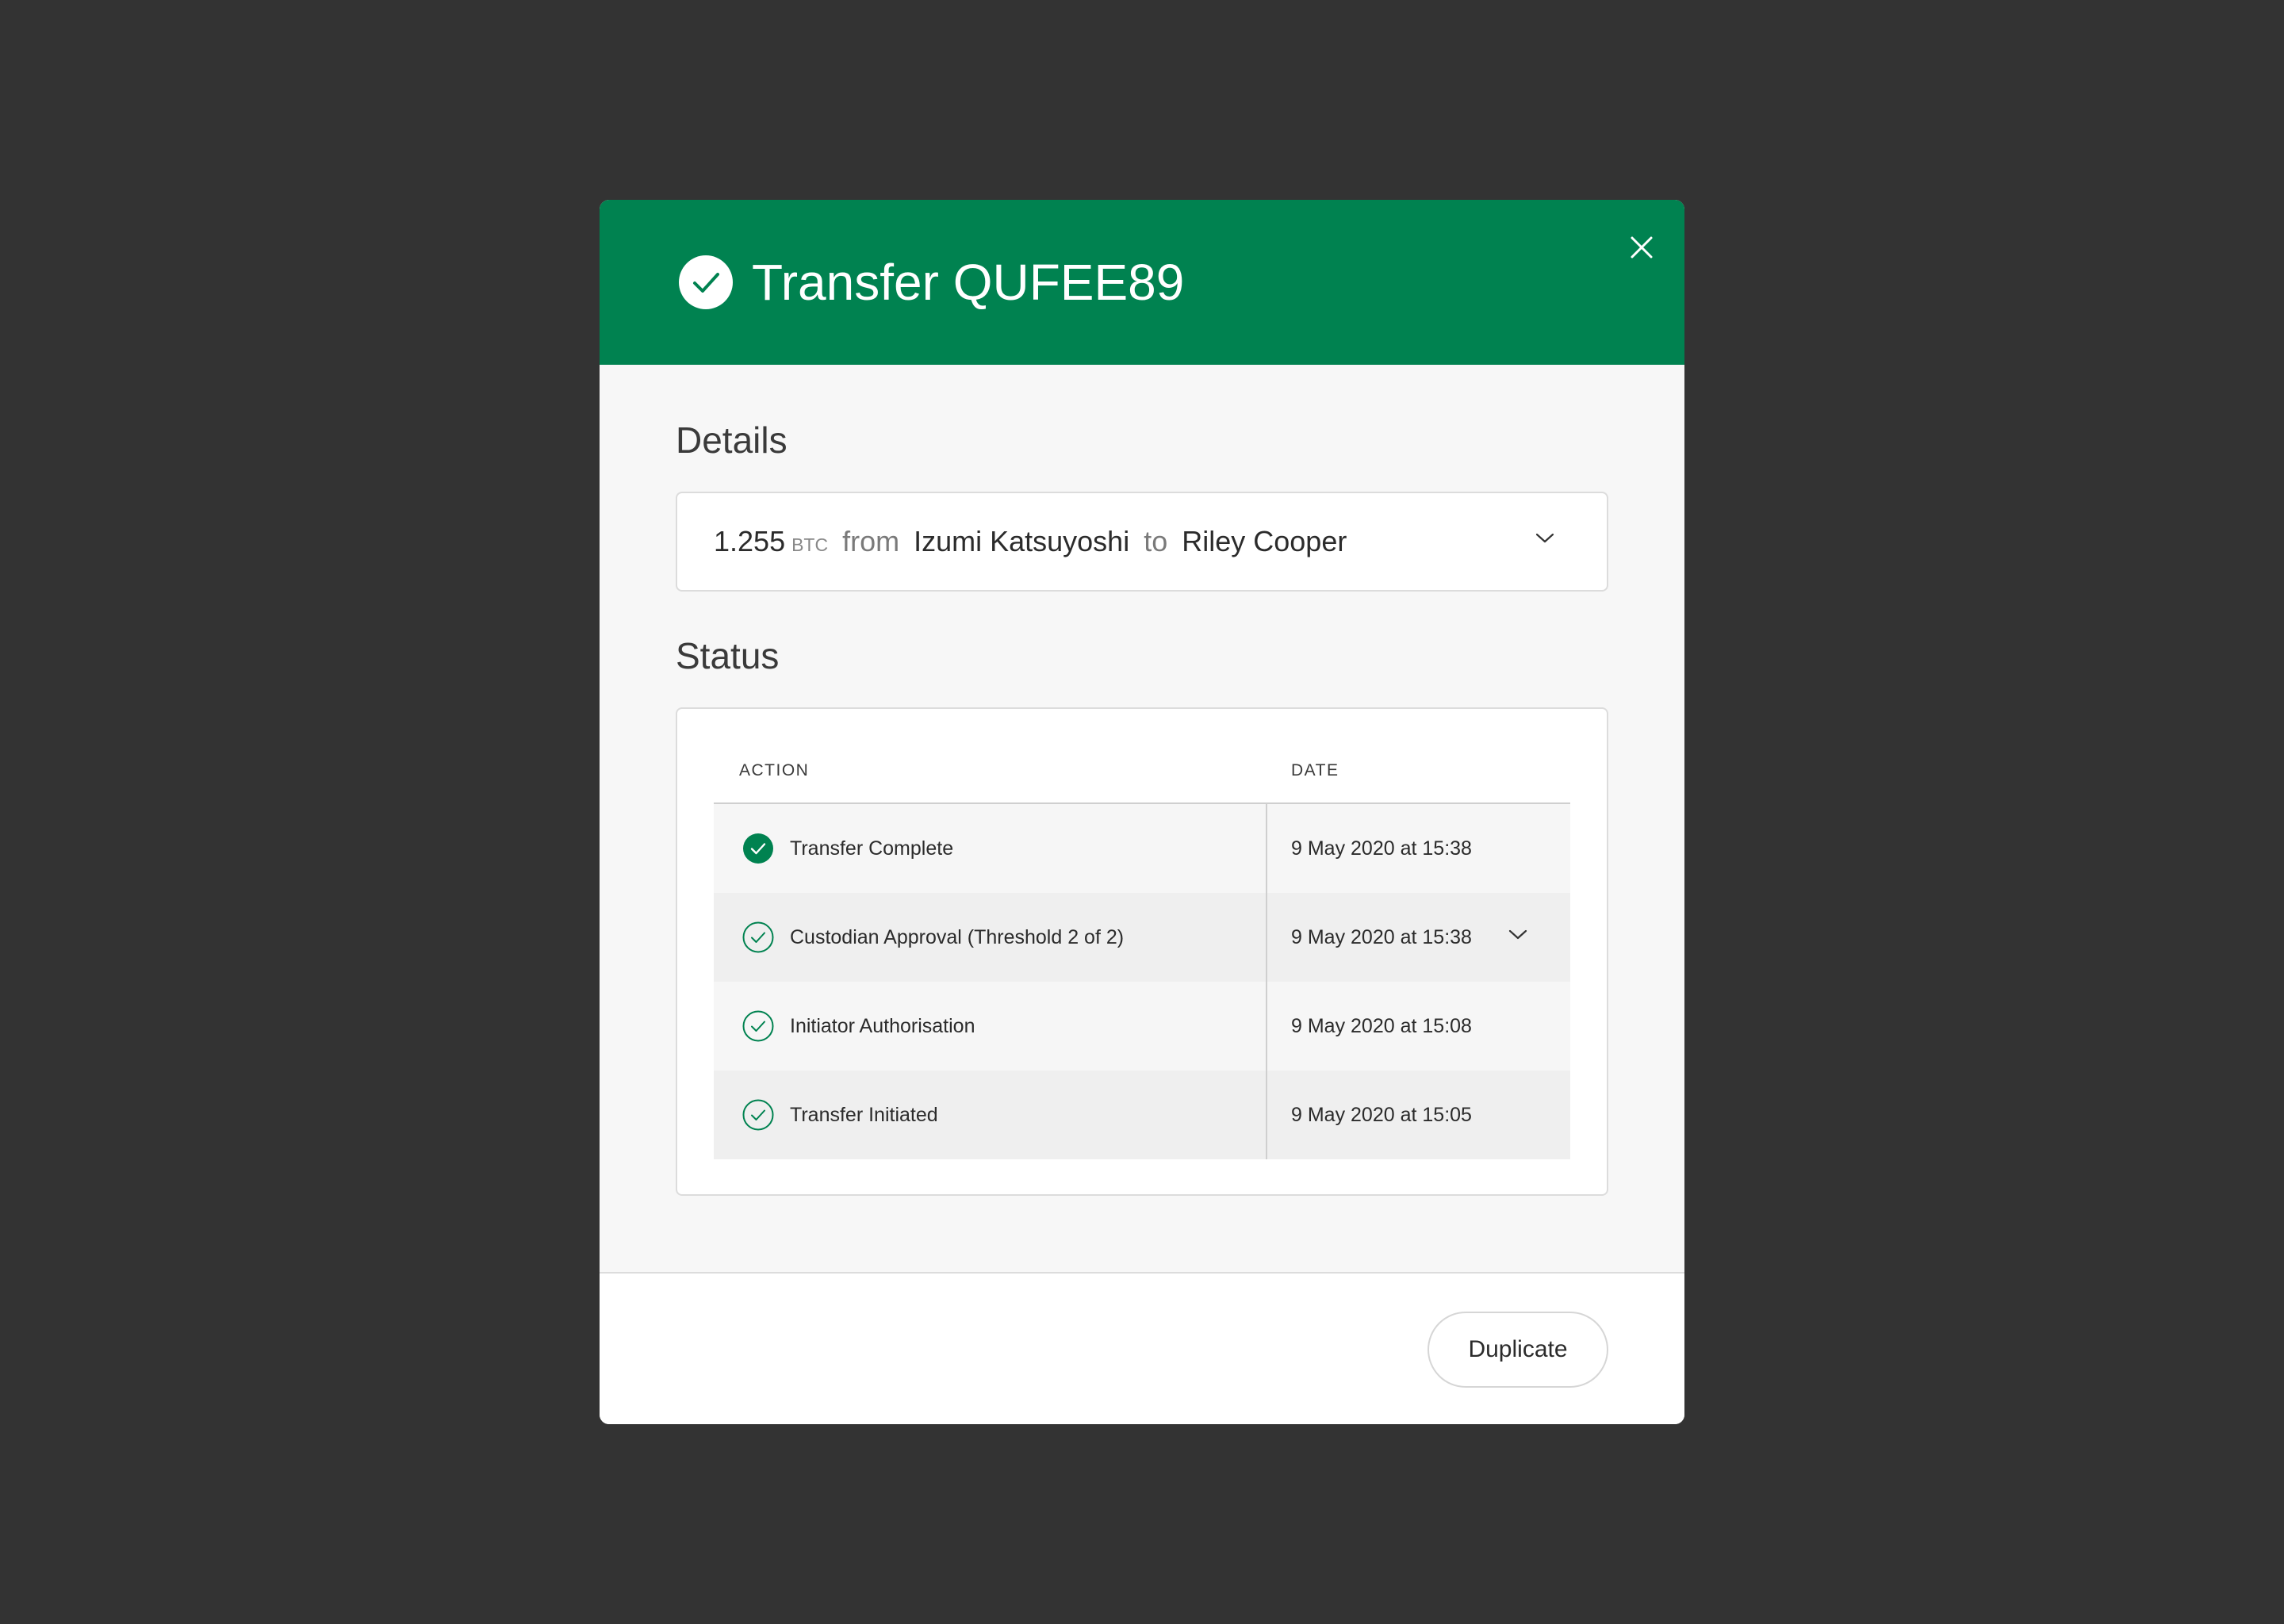 Image resolution: width=2284 pixels, height=1624 pixels. Describe the element at coordinates (1156, 541) in the screenshot. I see `to-label: to` at that location.